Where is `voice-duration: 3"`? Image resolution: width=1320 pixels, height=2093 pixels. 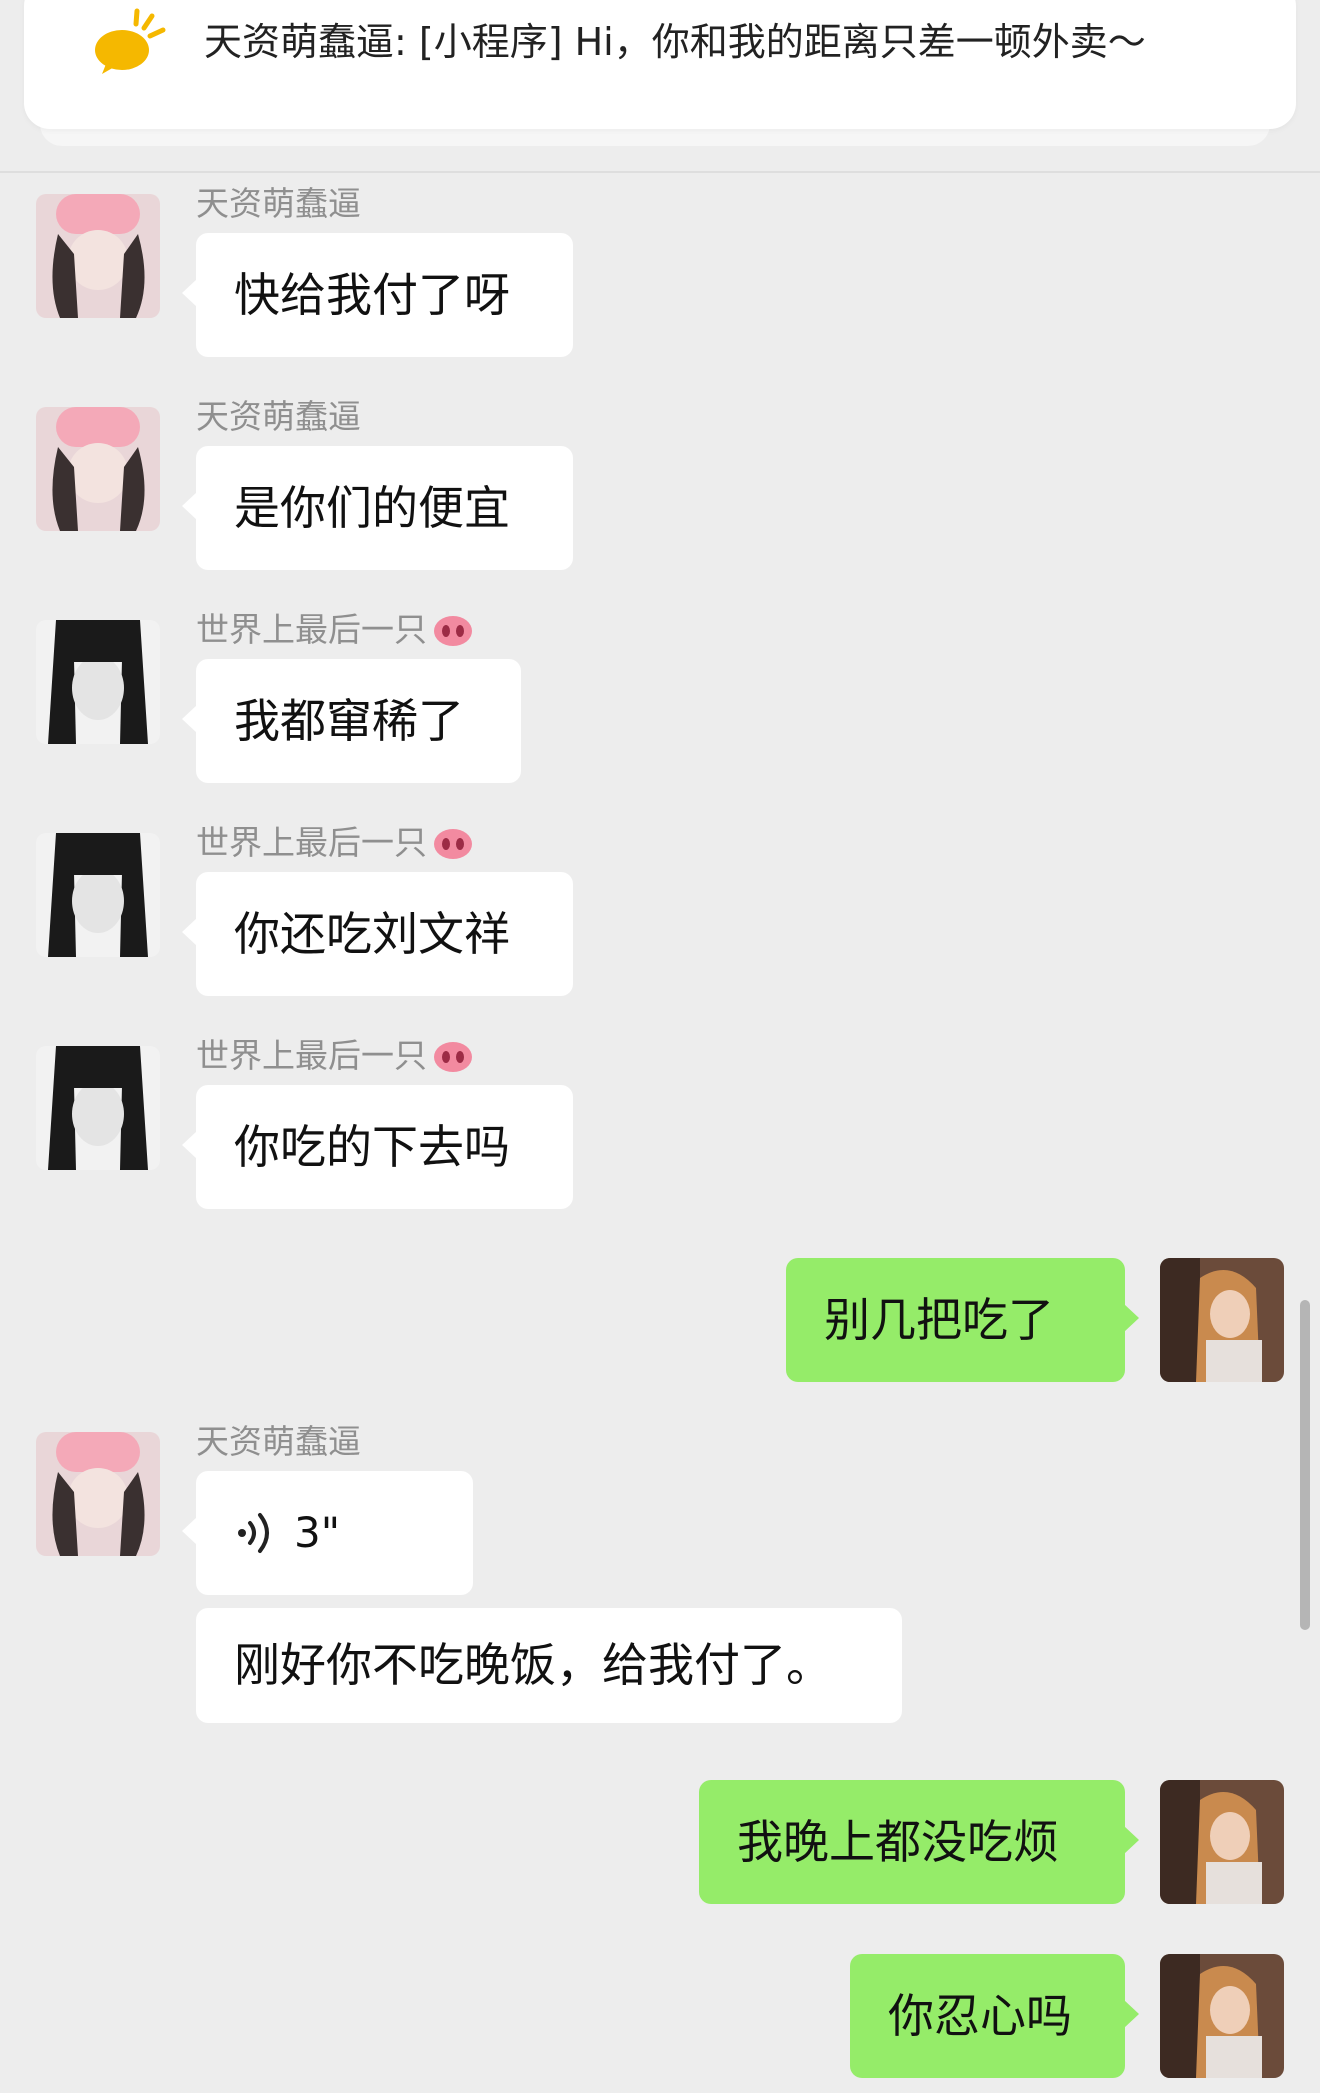
voice-duration: 3" is located at coordinates (317, 1532).